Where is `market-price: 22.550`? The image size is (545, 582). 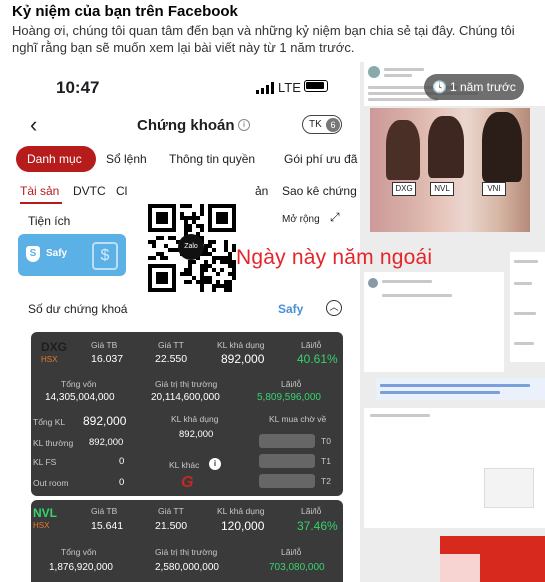
market-price: 22.550 is located at coordinates (171, 359).